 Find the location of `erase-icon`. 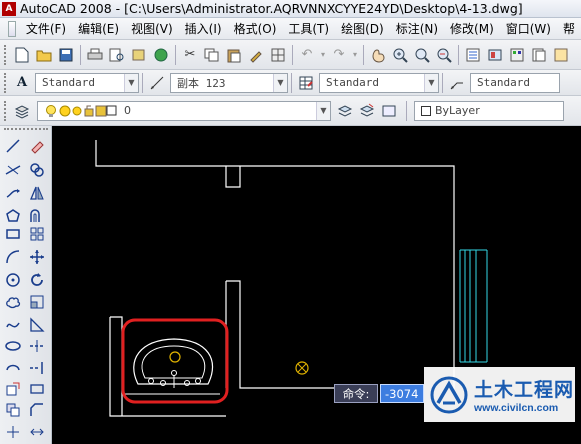

erase-icon is located at coordinates (37, 146).